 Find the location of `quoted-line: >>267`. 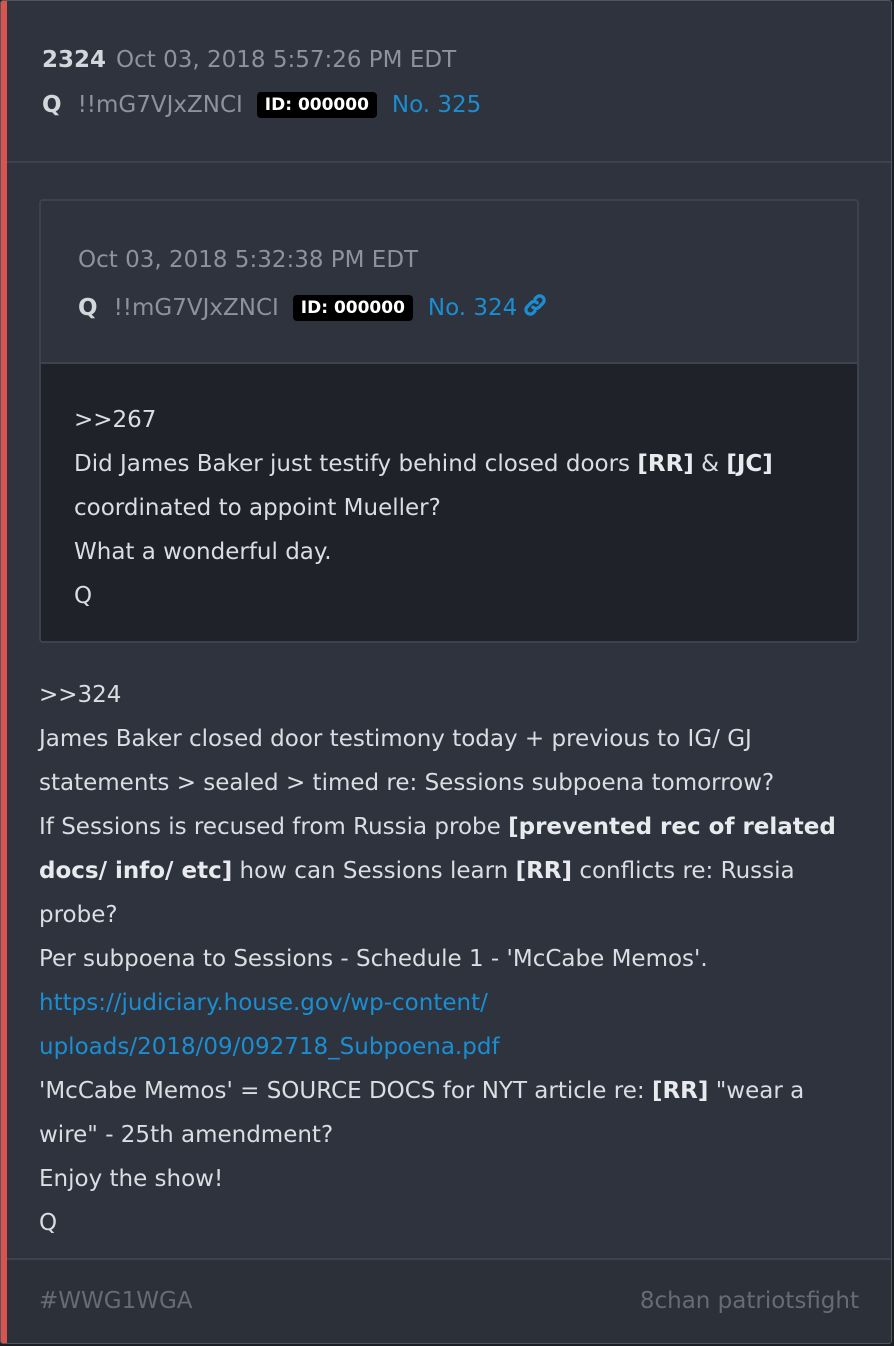

quoted-line: >>267 is located at coordinates (115, 420).